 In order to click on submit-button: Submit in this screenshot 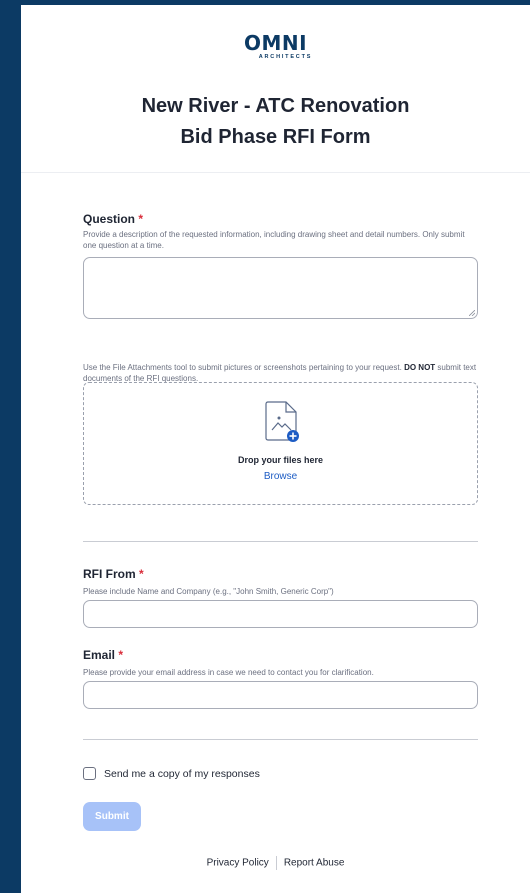, I will do `click(112, 816)`.